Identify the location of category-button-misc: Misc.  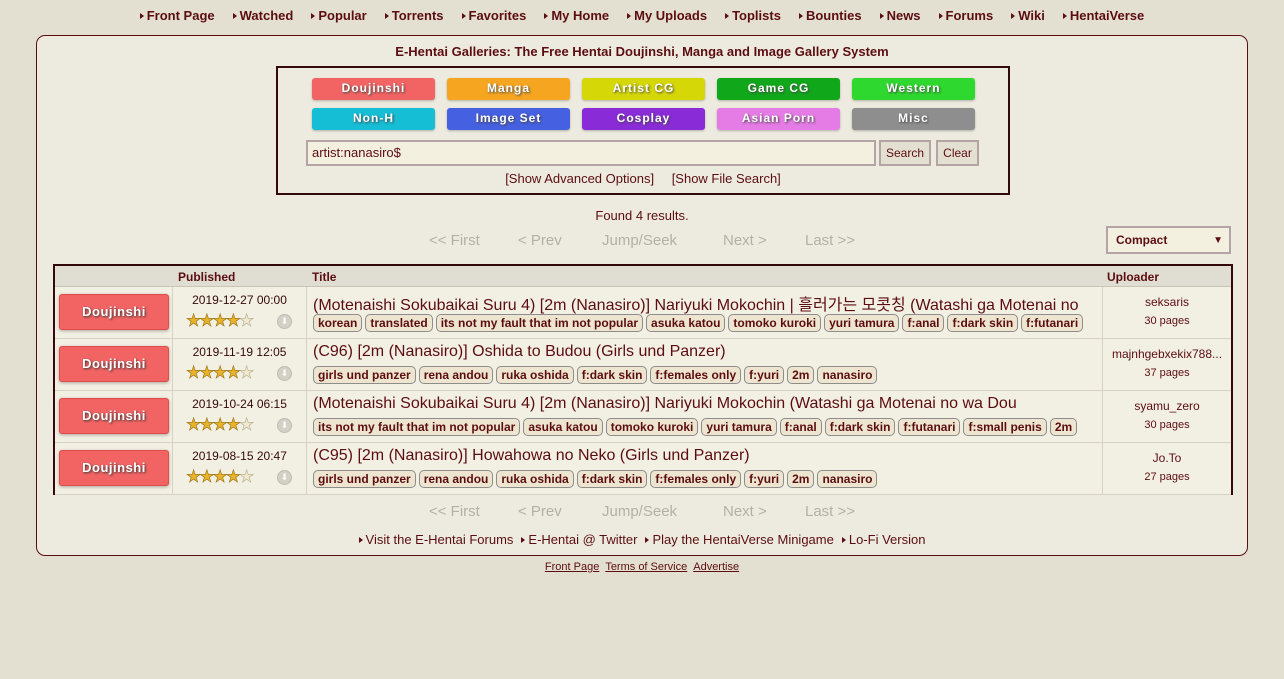
(913, 119).